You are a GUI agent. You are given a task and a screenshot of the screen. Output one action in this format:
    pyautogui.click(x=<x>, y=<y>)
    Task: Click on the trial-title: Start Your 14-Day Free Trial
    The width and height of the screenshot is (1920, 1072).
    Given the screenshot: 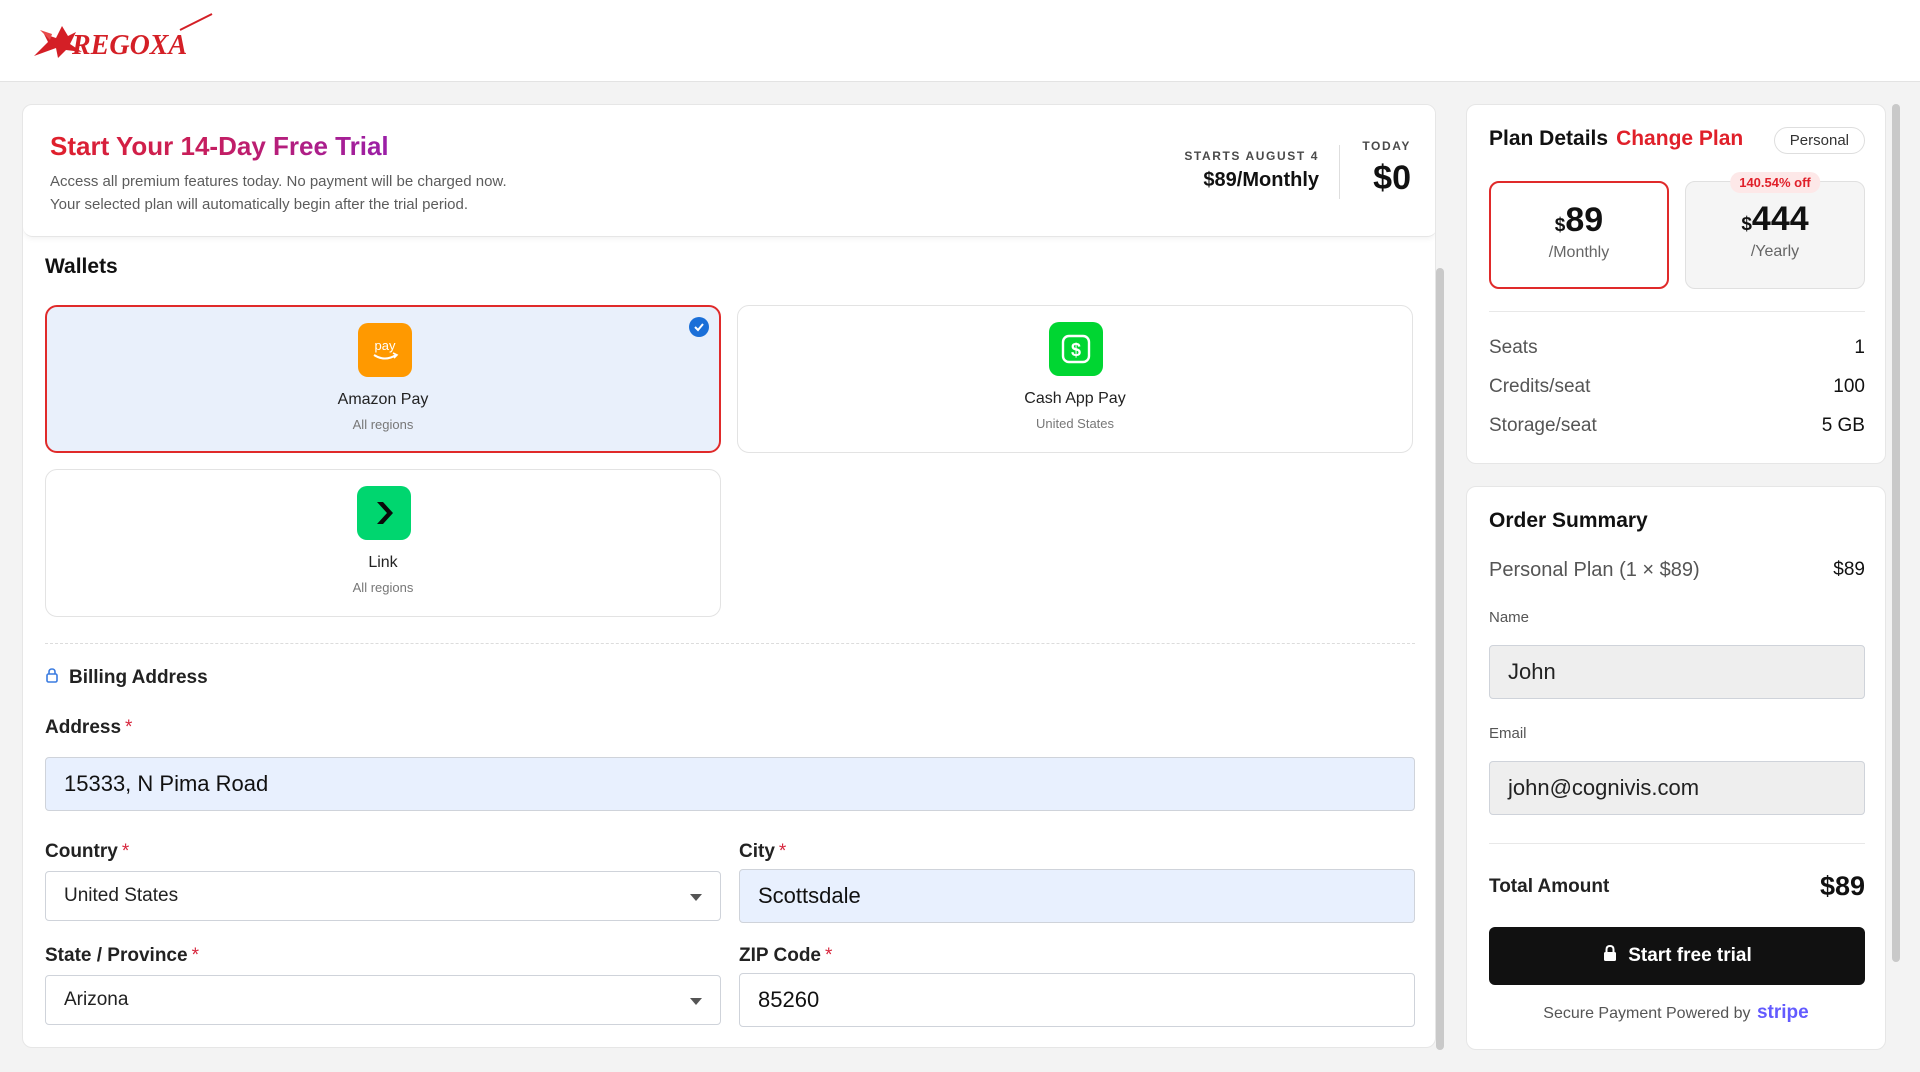 What is the action you would take?
    pyautogui.click(x=219, y=146)
    